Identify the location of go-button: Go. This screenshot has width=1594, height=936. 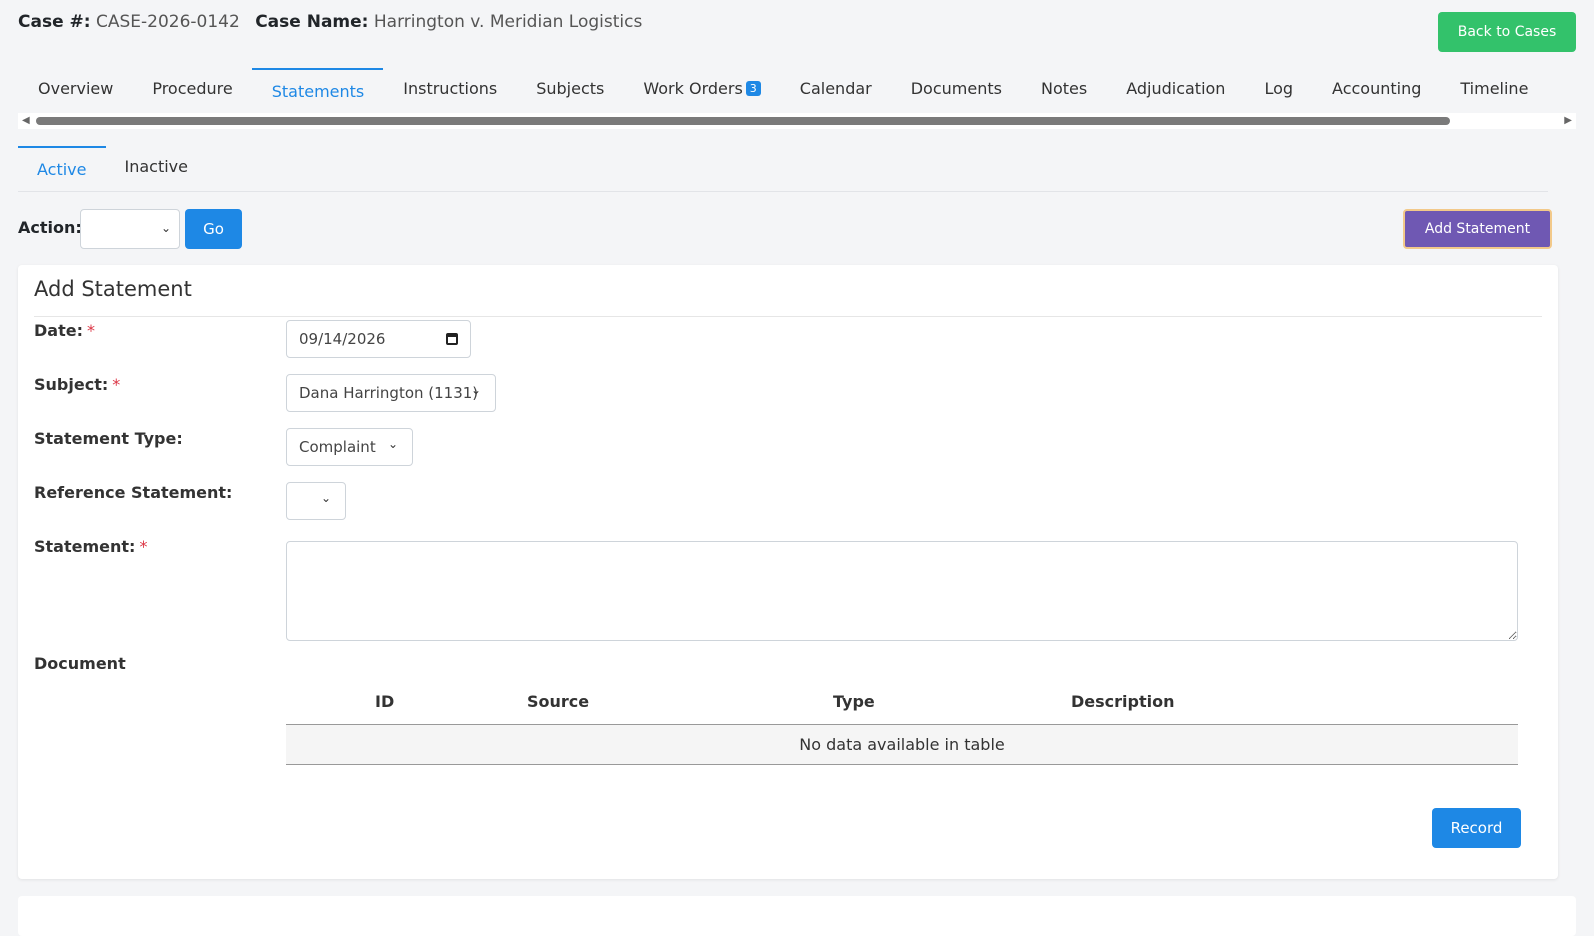
(213, 229).